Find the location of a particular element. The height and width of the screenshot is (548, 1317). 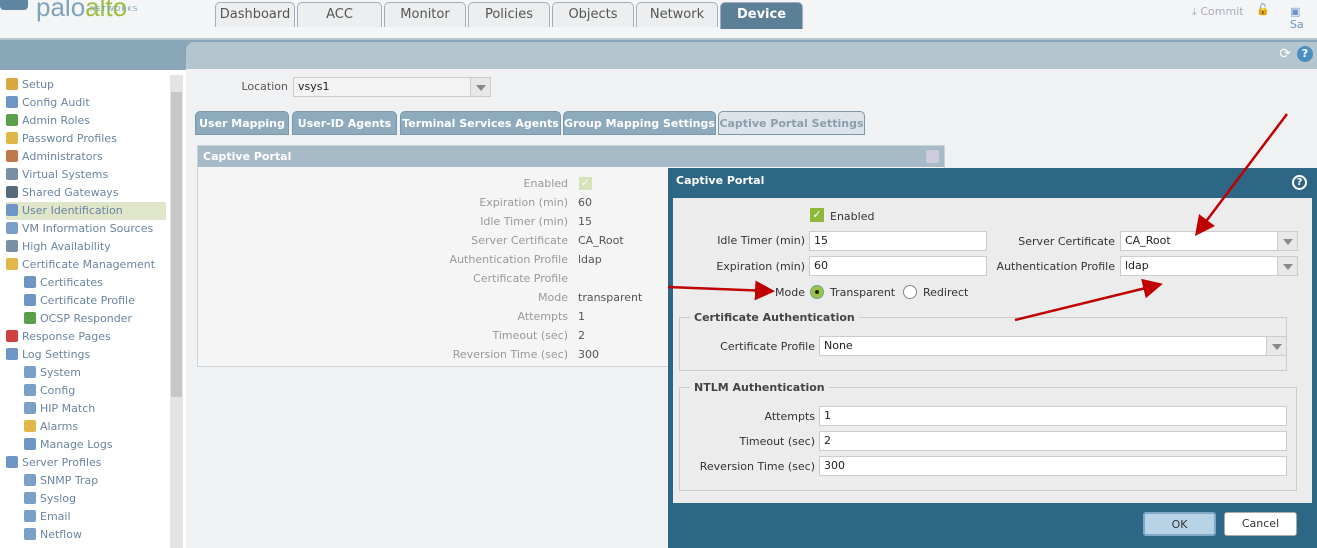

sidebar-item: OCSP Responder is located at coordinates (78, 319).